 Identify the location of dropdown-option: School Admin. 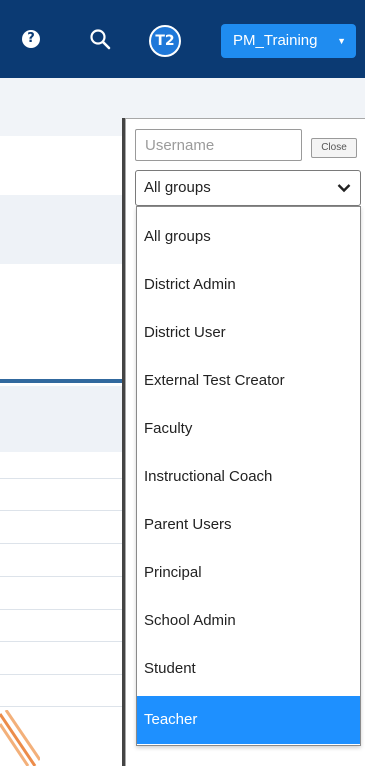
(248, 621).